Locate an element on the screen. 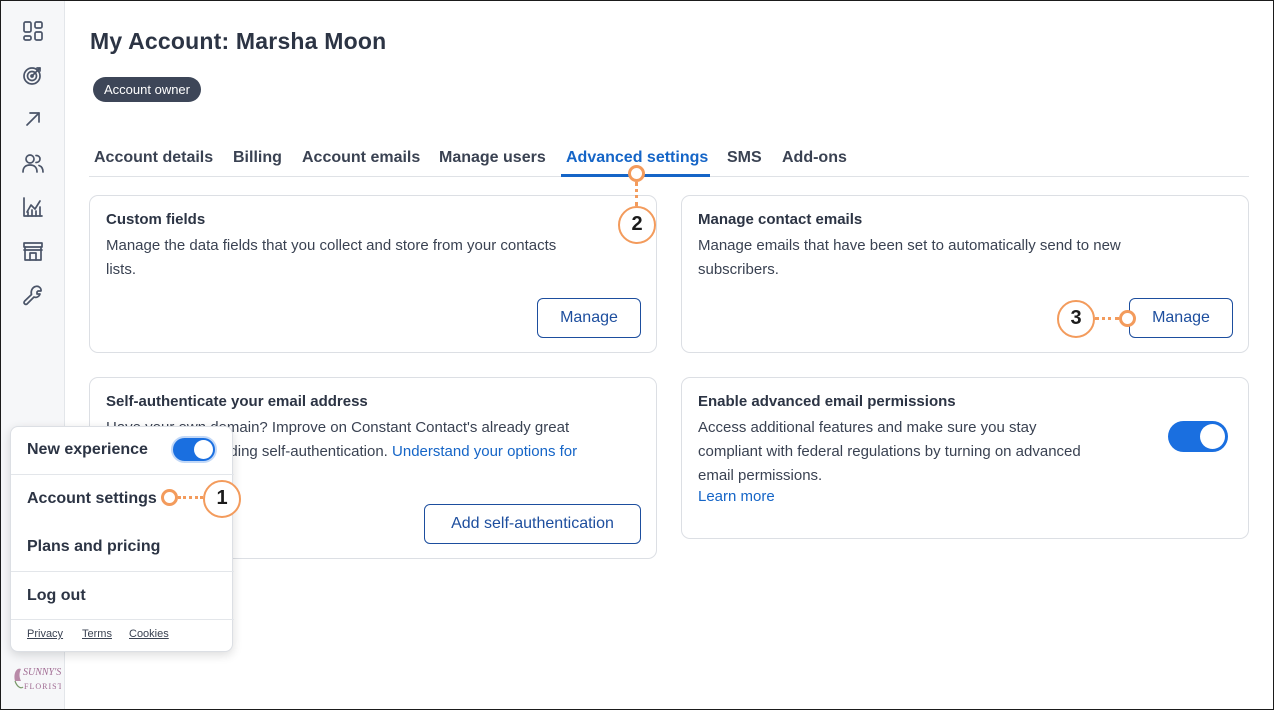 This screenshot has width=1274, height=710. tab-billing: Billing is located at coordinates (257, 158).